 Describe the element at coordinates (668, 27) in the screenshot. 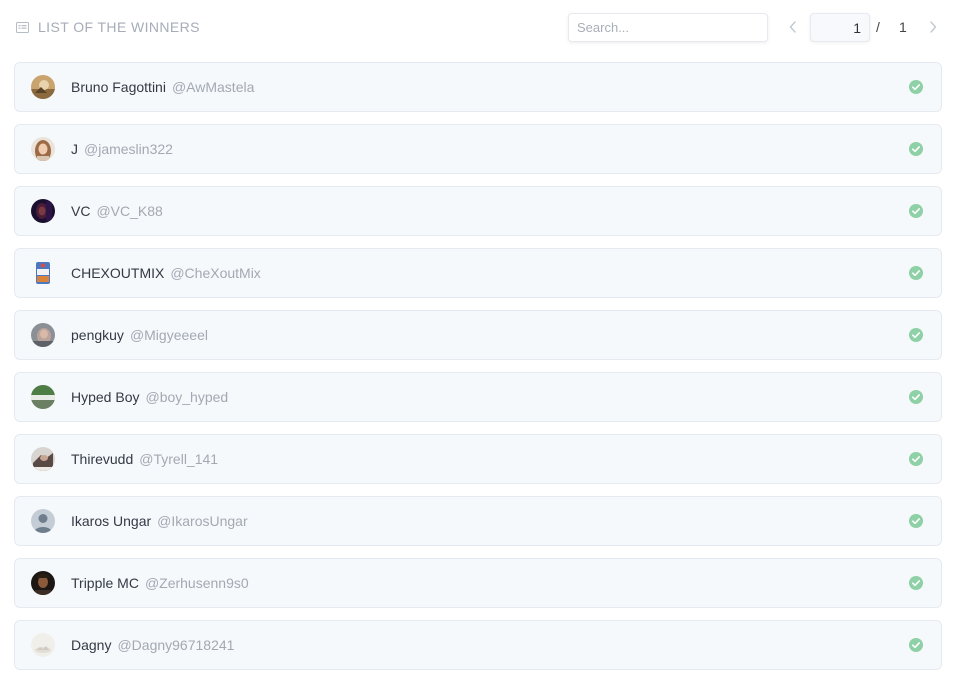

I see `search-input` at that location.